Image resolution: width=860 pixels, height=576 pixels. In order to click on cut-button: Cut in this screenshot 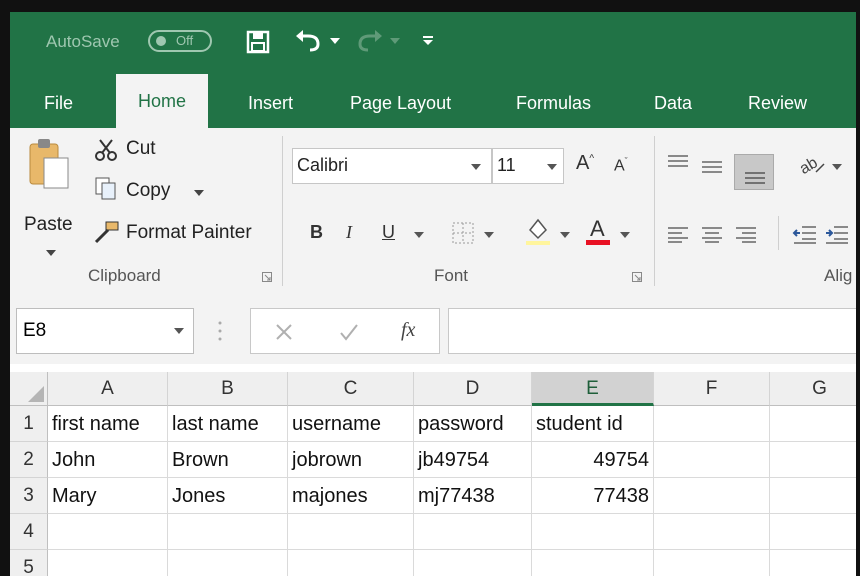, I will do `click(141, 149)`.